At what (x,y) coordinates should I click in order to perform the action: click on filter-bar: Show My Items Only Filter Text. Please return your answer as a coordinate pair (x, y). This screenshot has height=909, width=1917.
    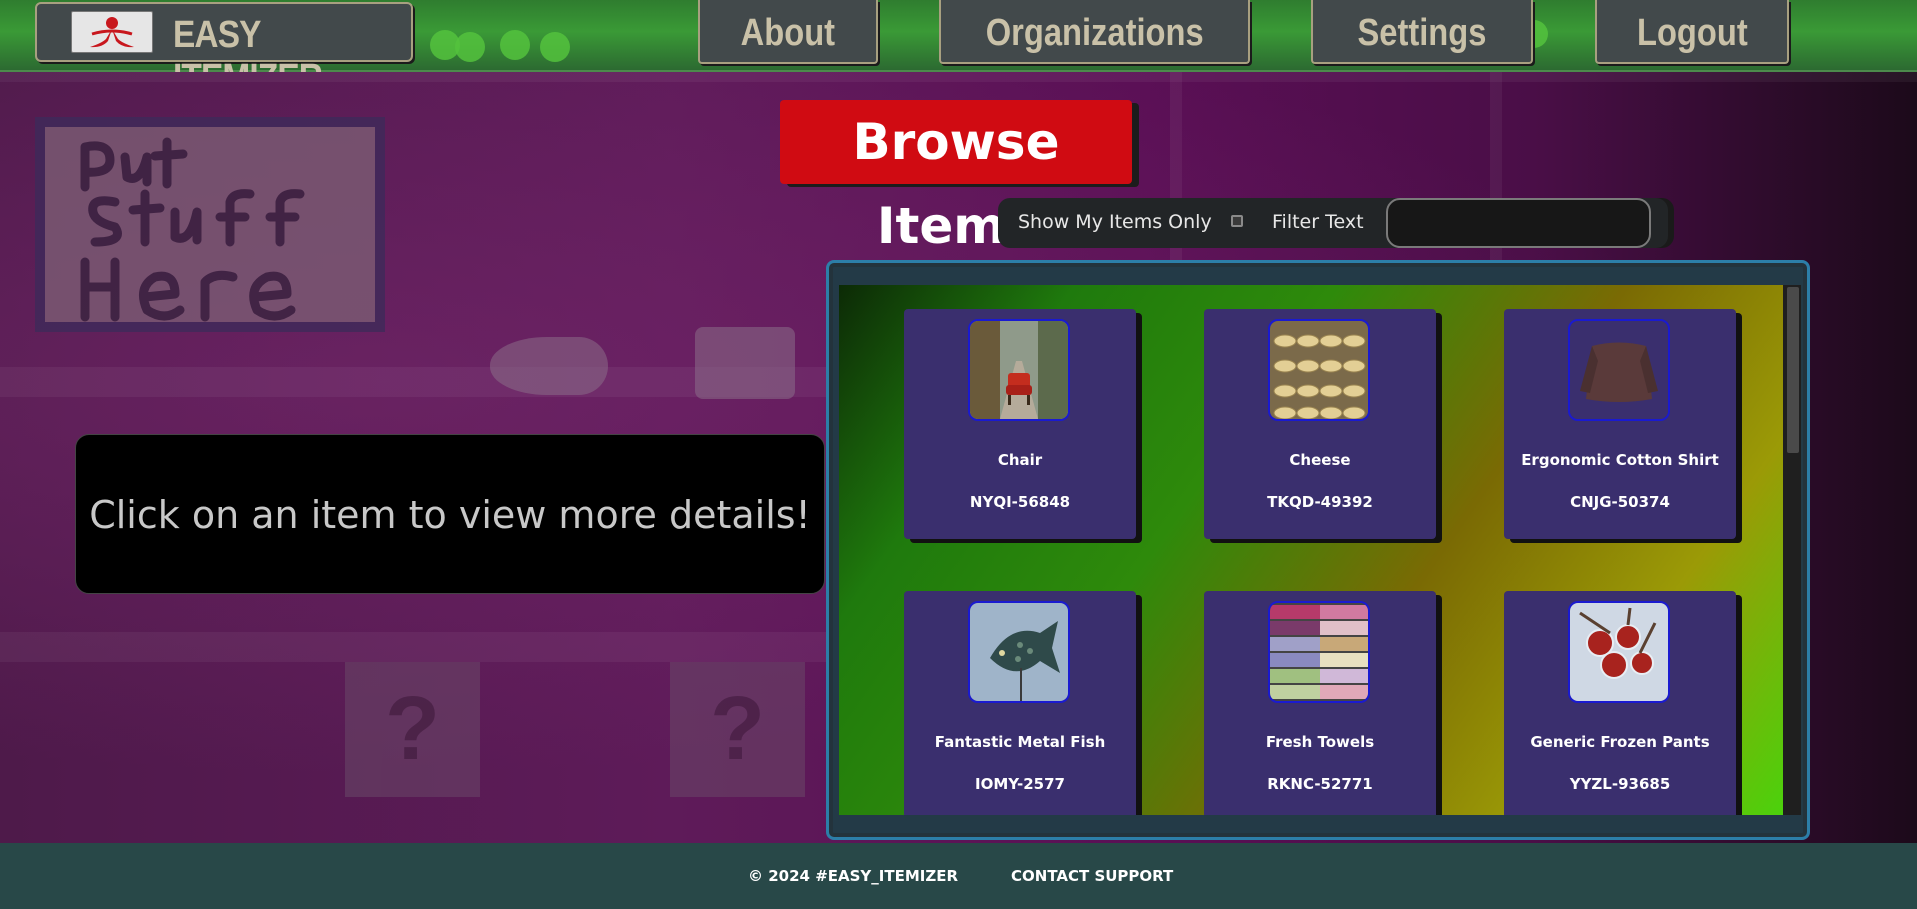
    Looking at the image, I should click on (1333, 223).